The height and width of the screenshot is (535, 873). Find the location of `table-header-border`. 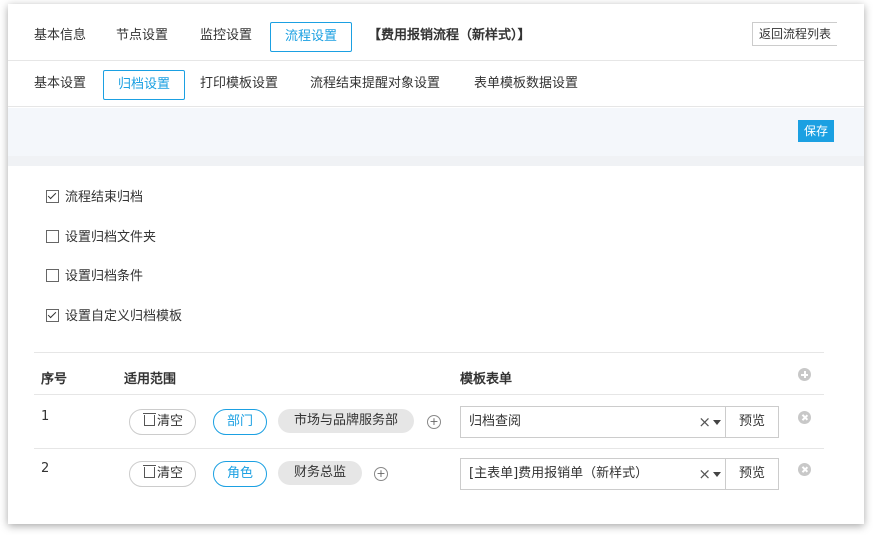

table-header-border is located at coordinates (429, 394).